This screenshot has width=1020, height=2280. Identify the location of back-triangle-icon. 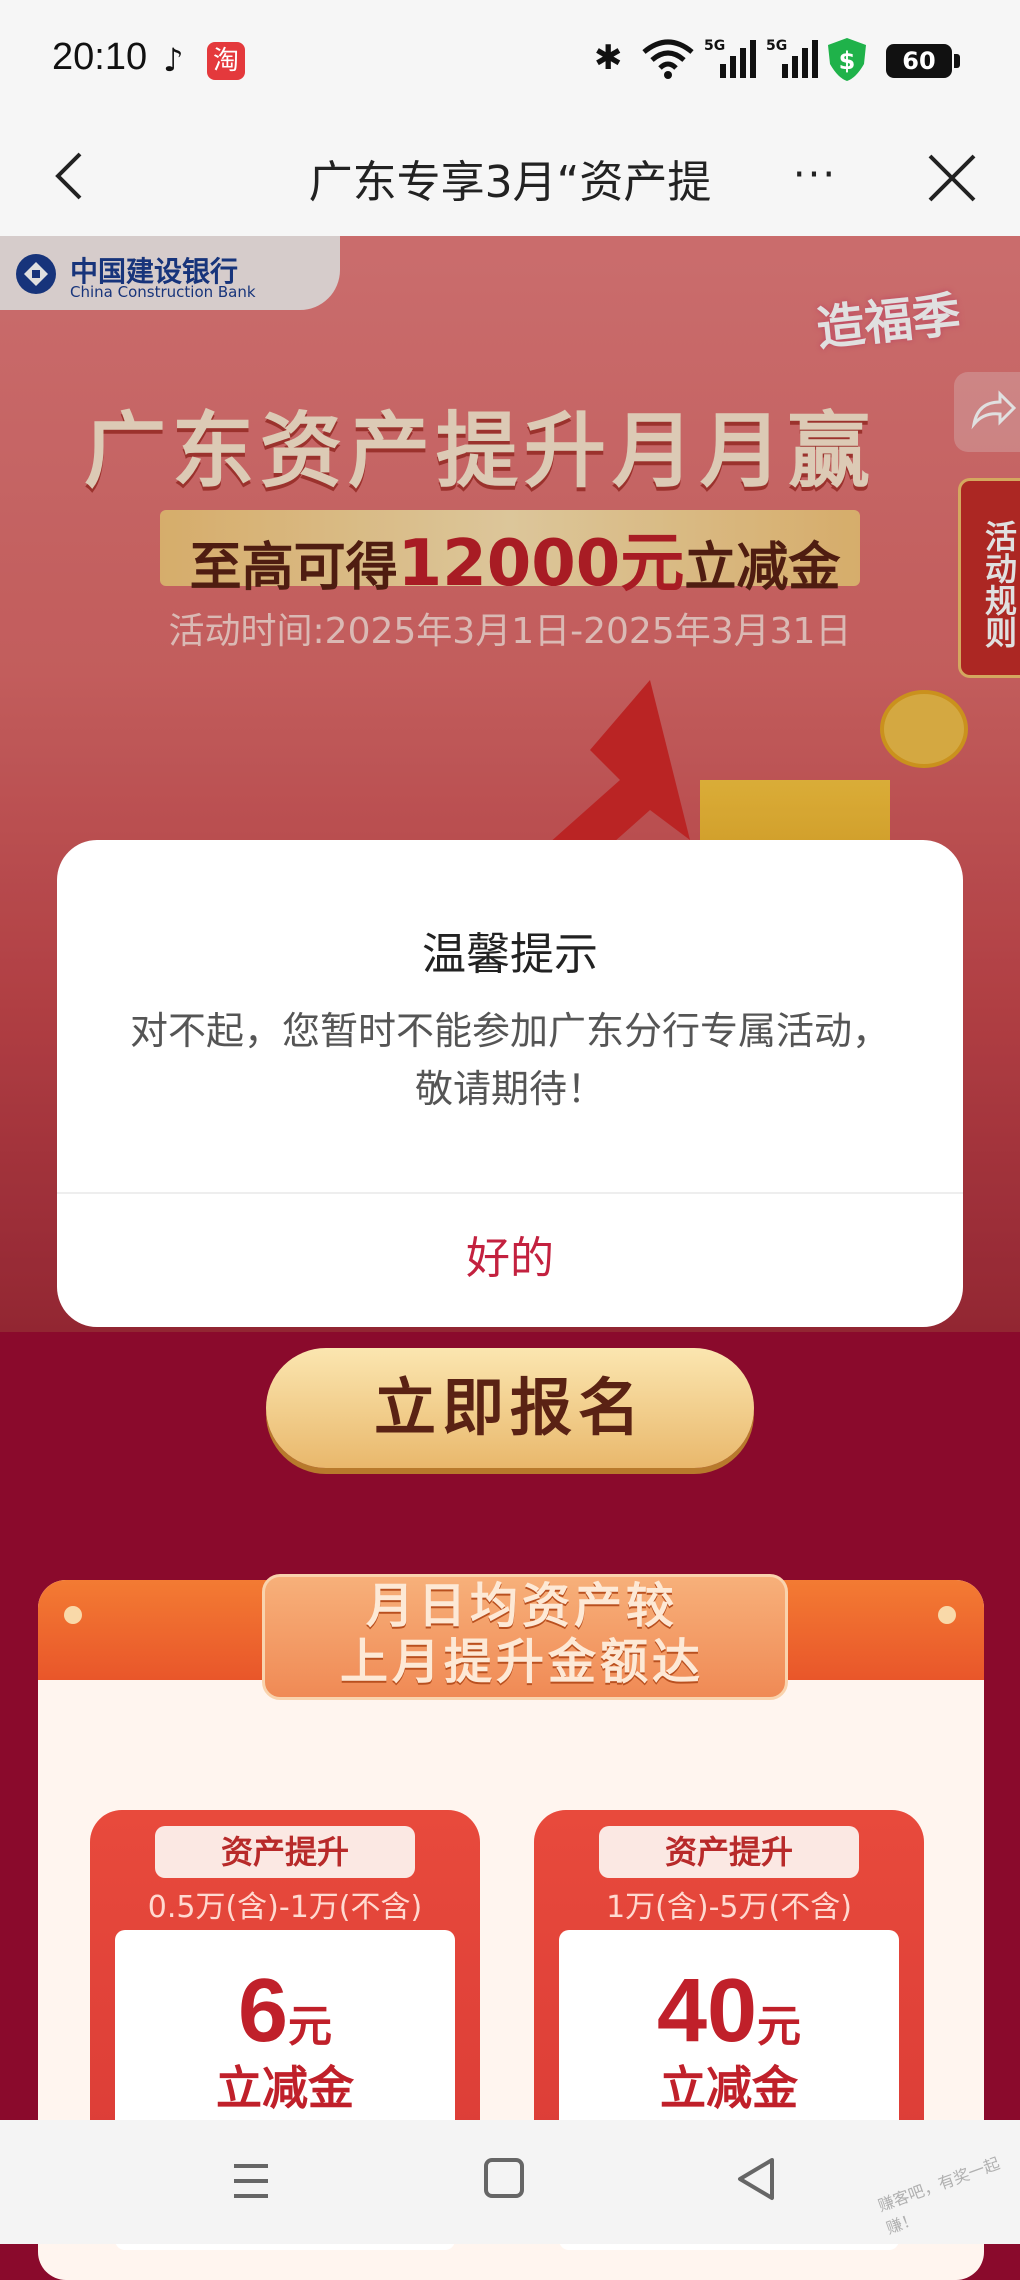
(756, 2179).